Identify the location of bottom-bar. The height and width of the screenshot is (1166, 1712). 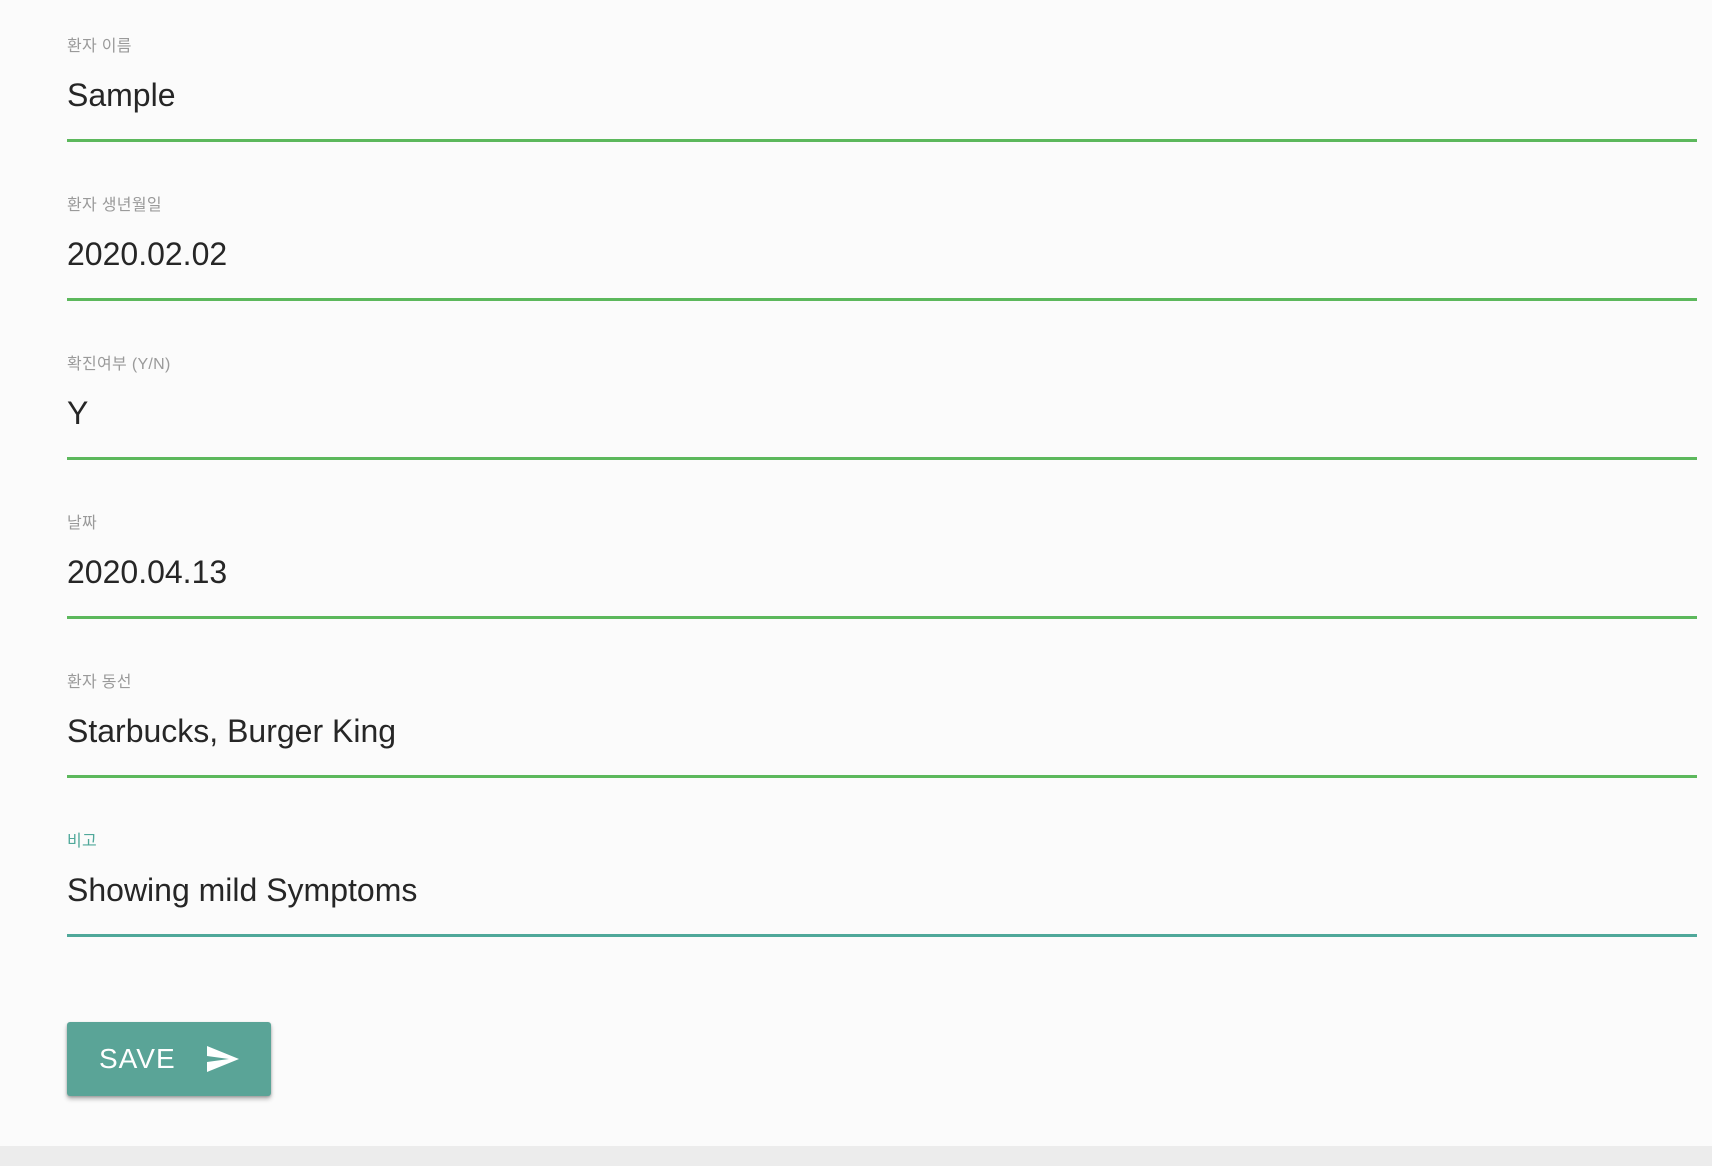
(856, 1156).